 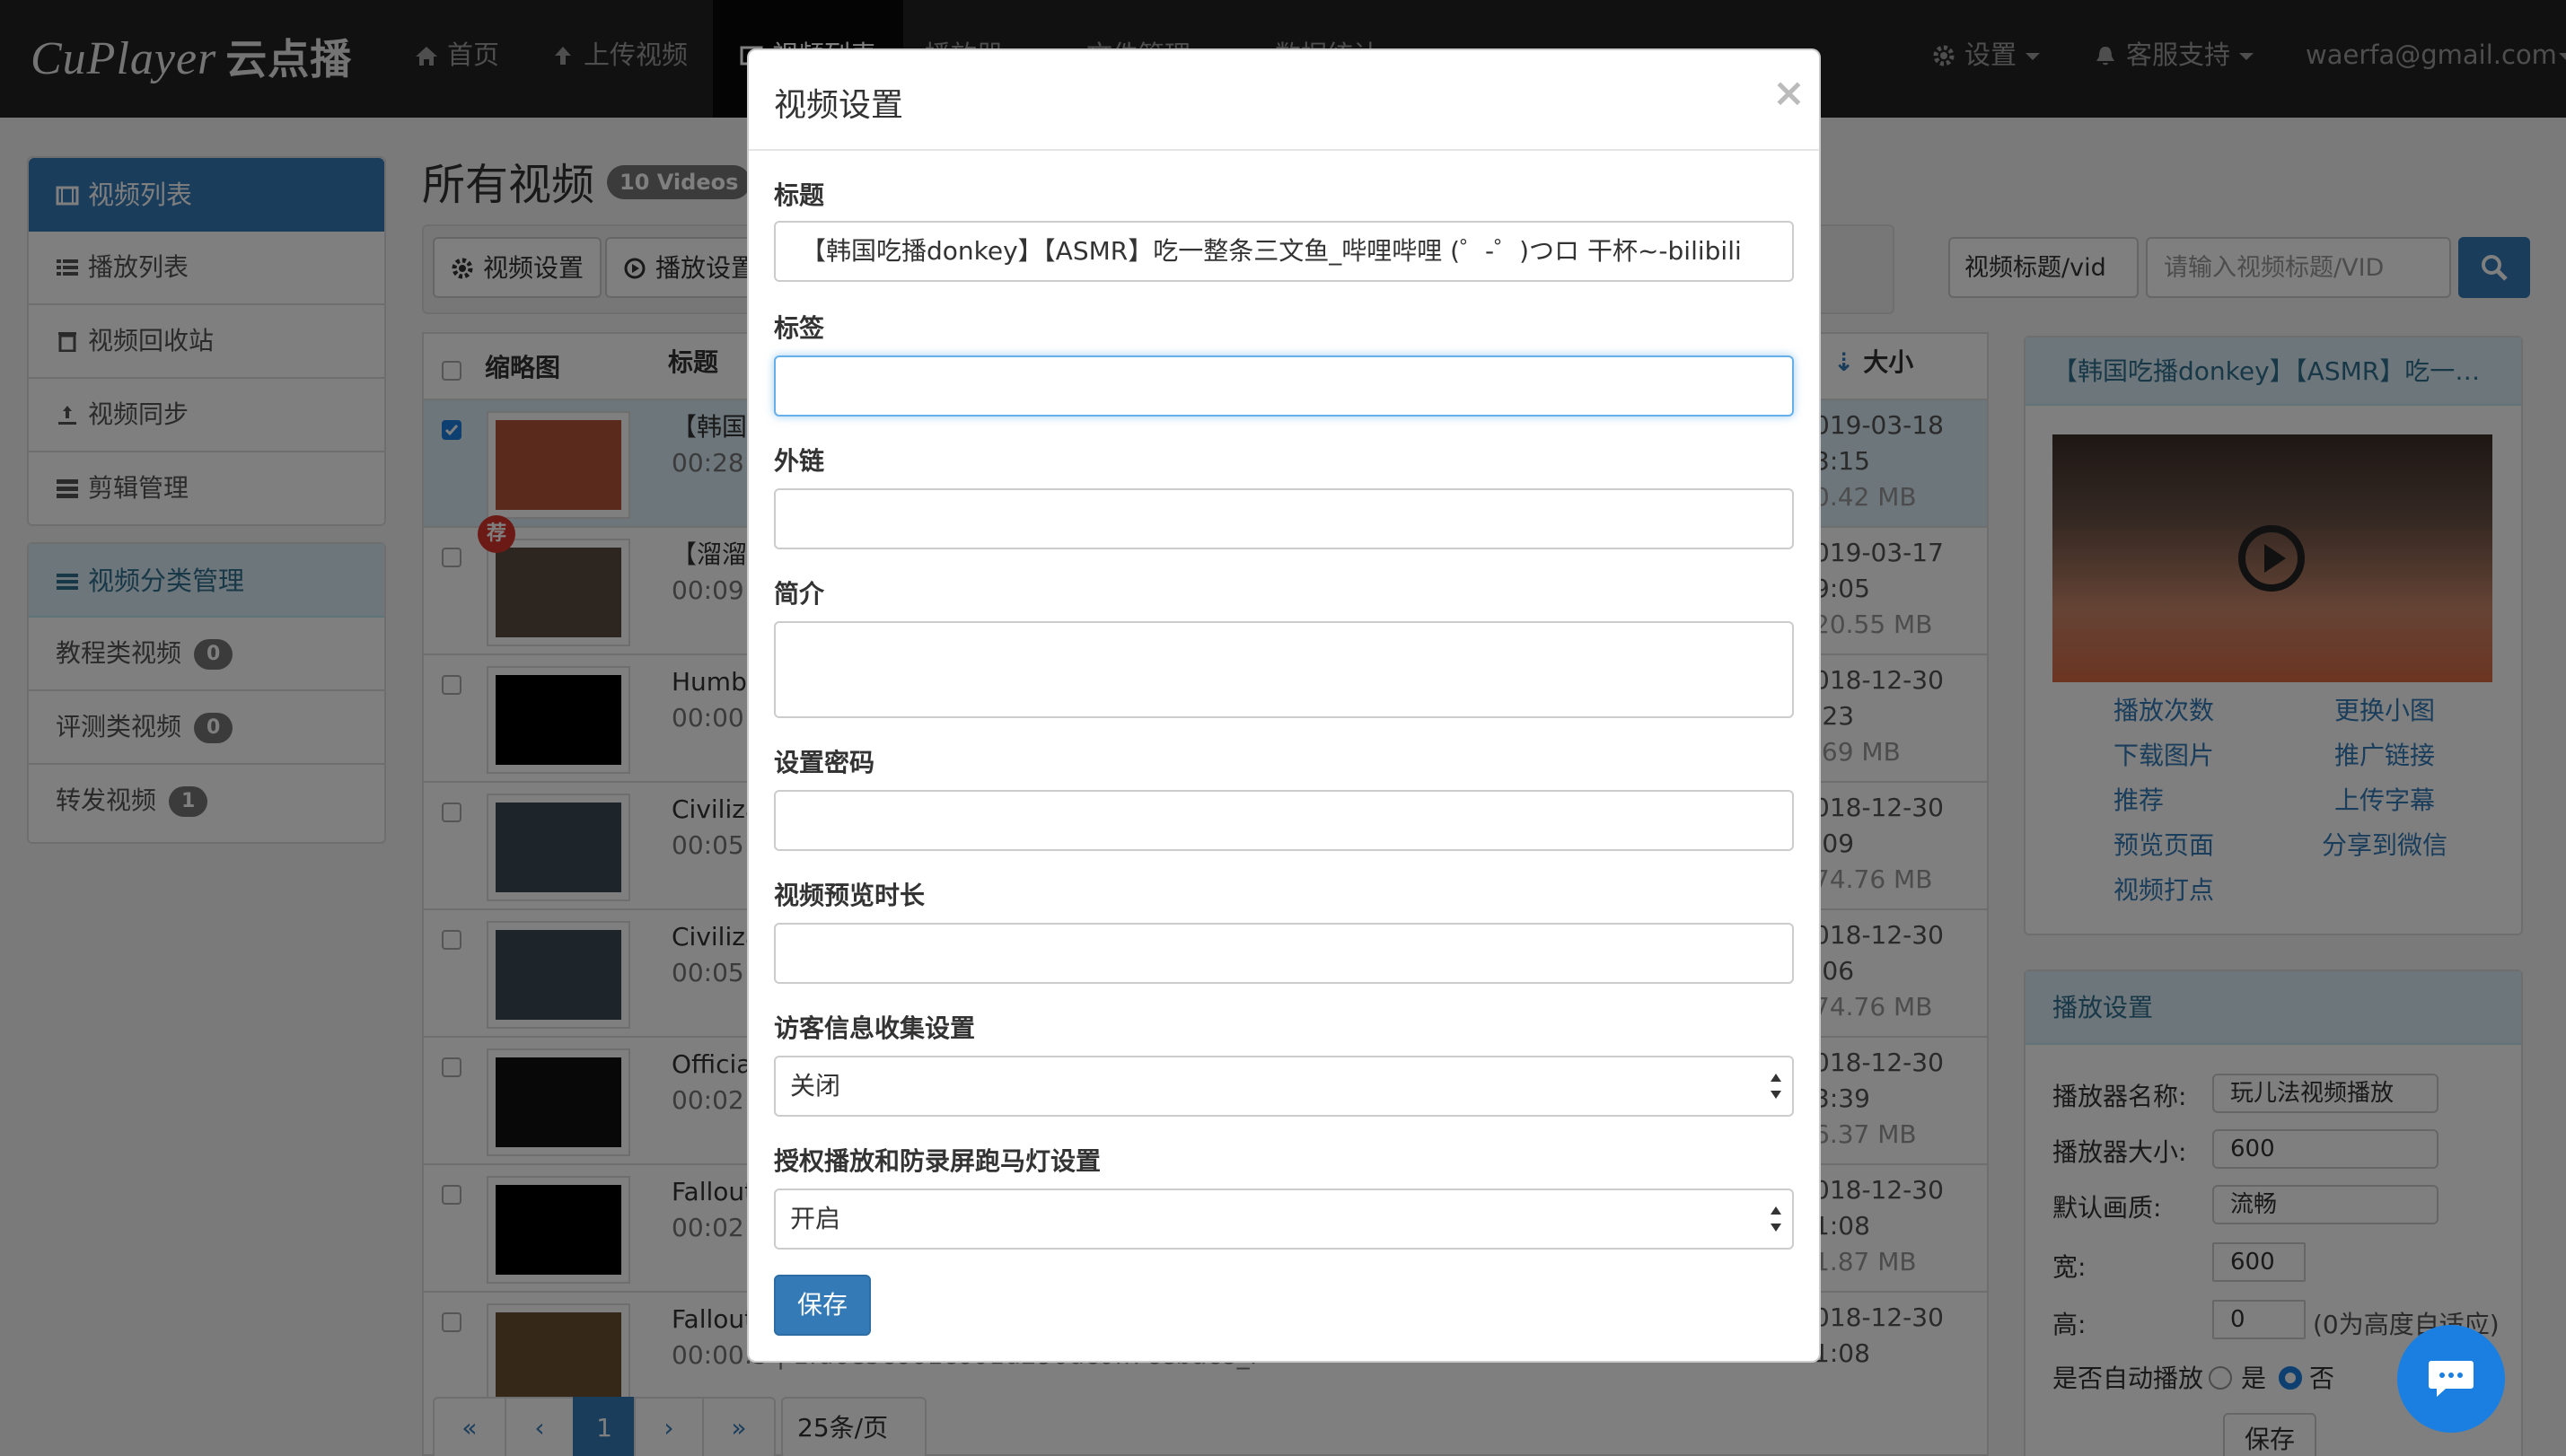 I want to click on close-icon: ×, so click(x=1789, y=93).